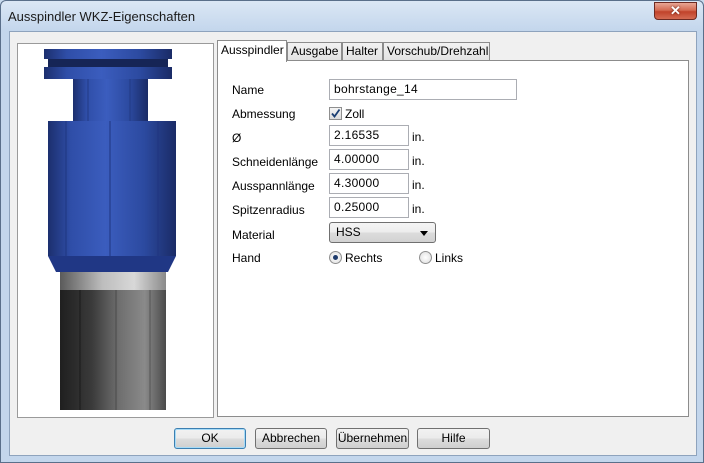 Image resolution: width=704 pixels, height=463 pixels. Describe the element at coordinates (275, 162) in the screenshot. I see `schneidenlaenge-label: Schneidenlänge` at that location.